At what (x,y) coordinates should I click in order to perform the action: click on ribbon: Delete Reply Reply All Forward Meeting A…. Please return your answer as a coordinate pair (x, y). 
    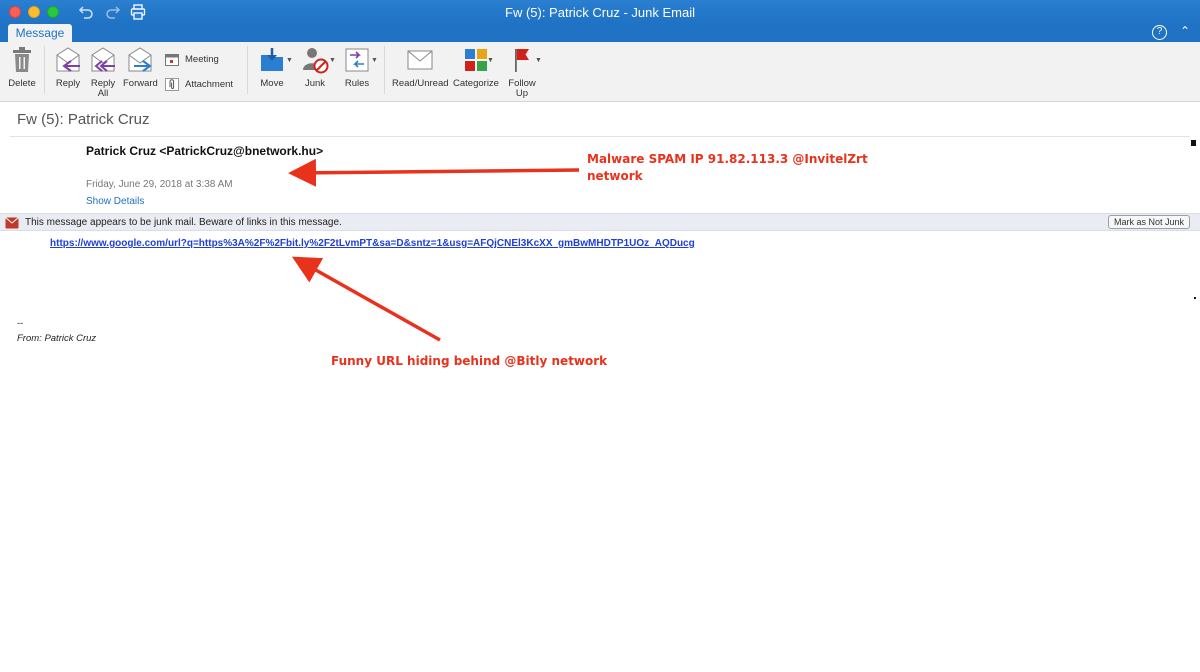
    Looking at the image, I should click on (600, 72).